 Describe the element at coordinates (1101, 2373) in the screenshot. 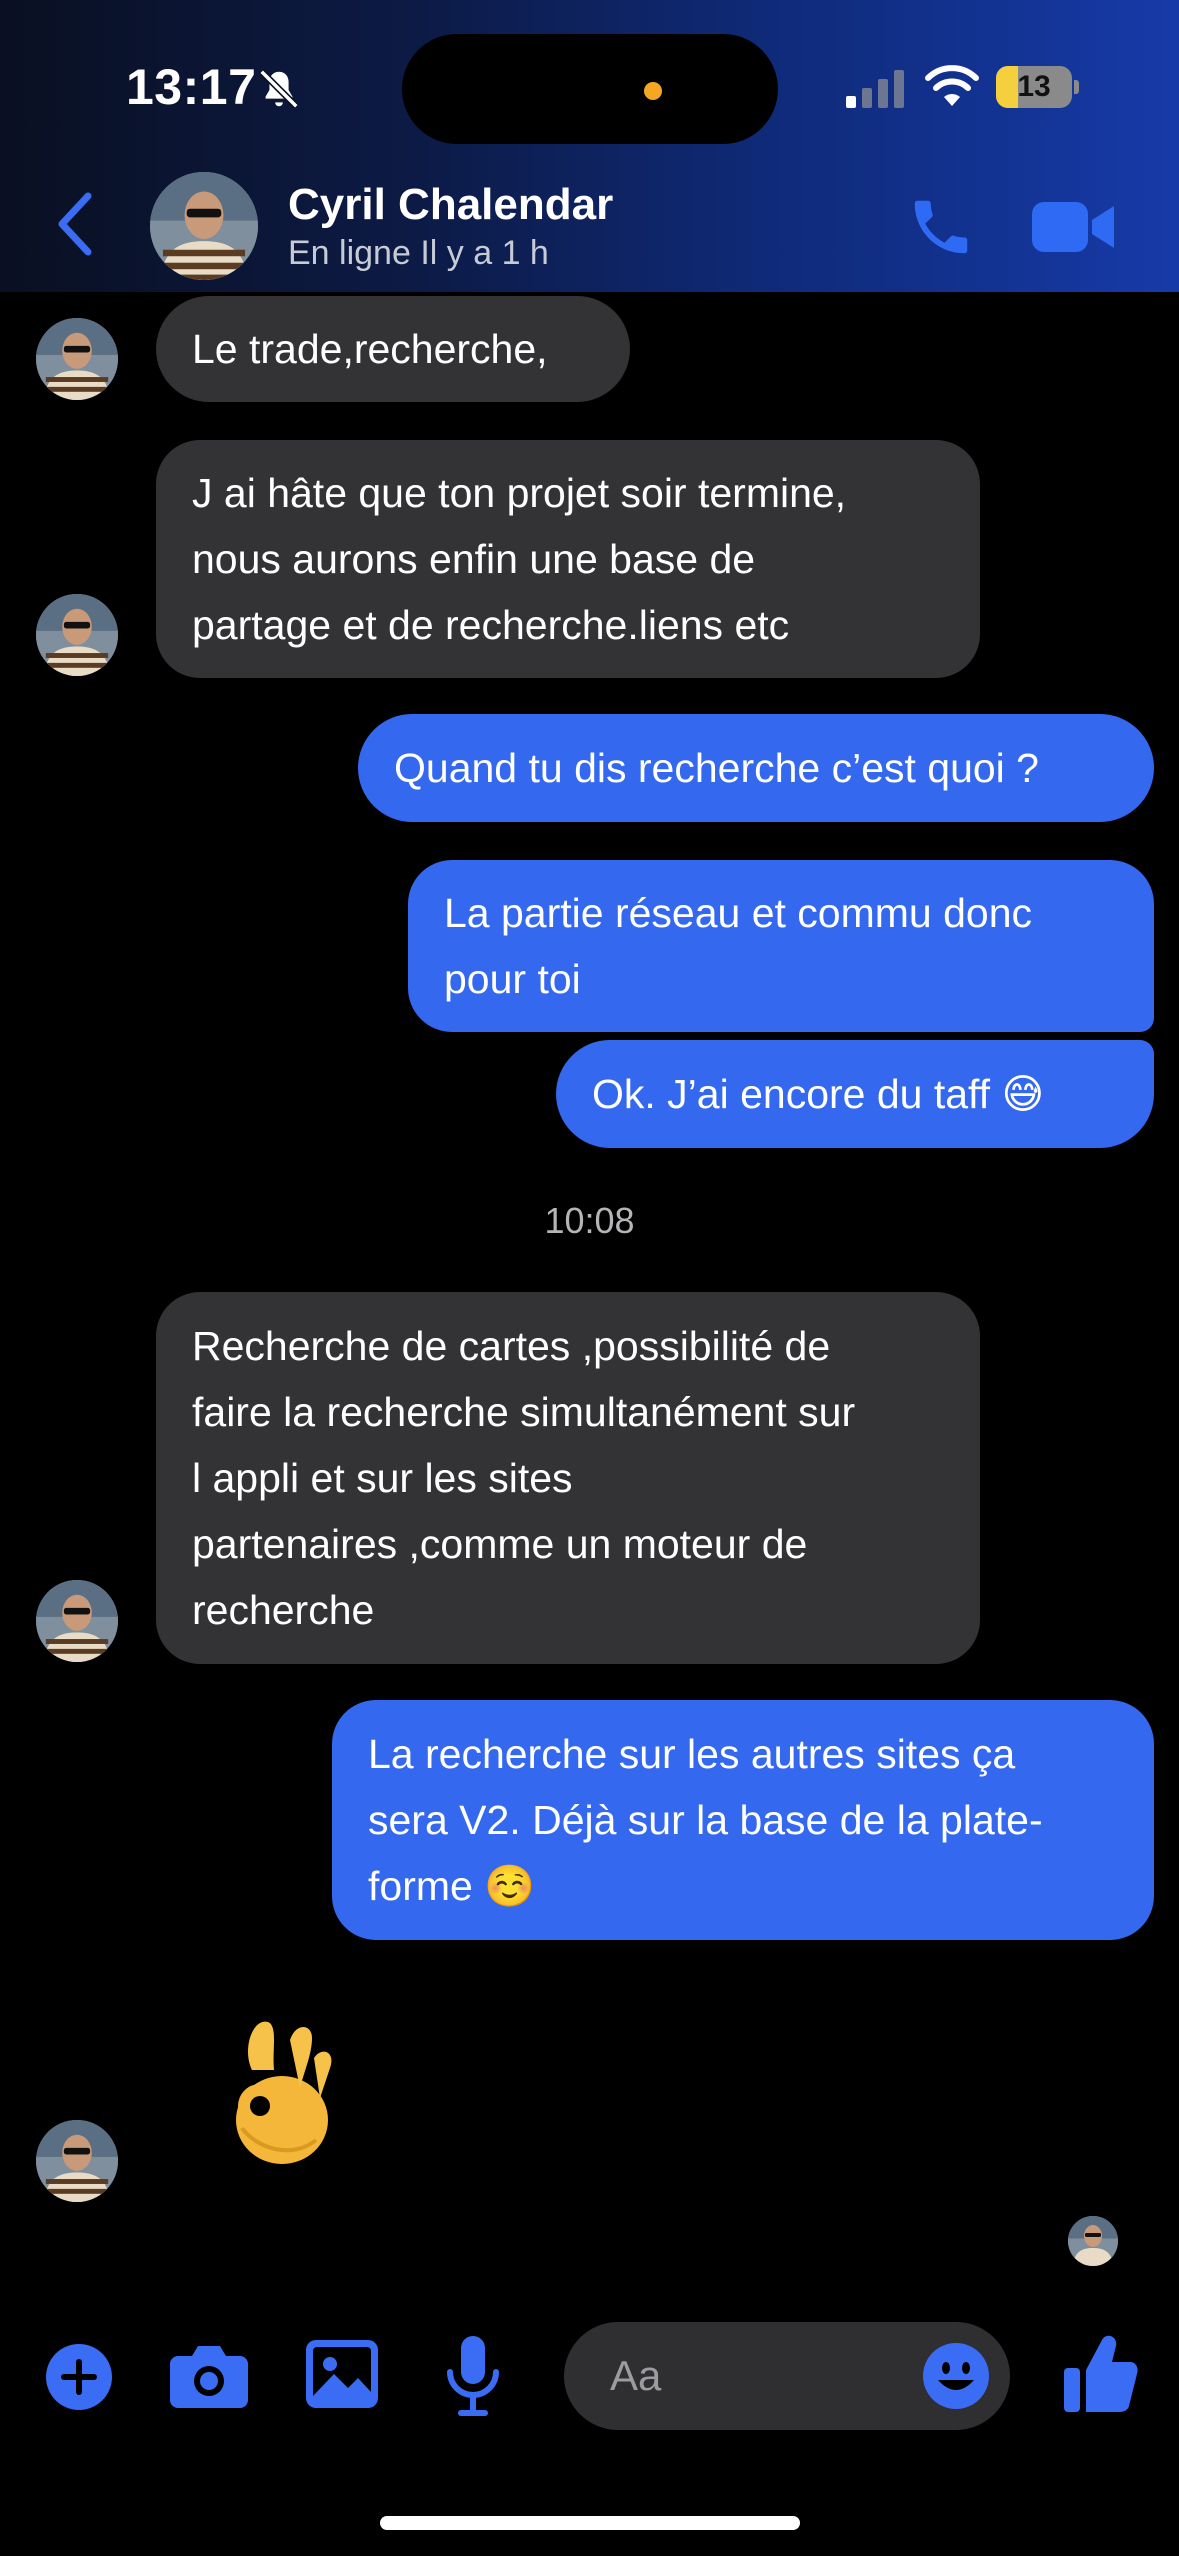

I see `thumbs-up-icon` at that location.